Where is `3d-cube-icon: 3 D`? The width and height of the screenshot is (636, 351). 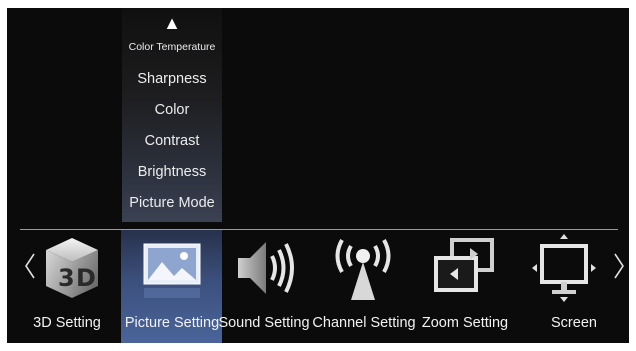 3d-cube-icon: 3 D is located at coordinates (72, 268).